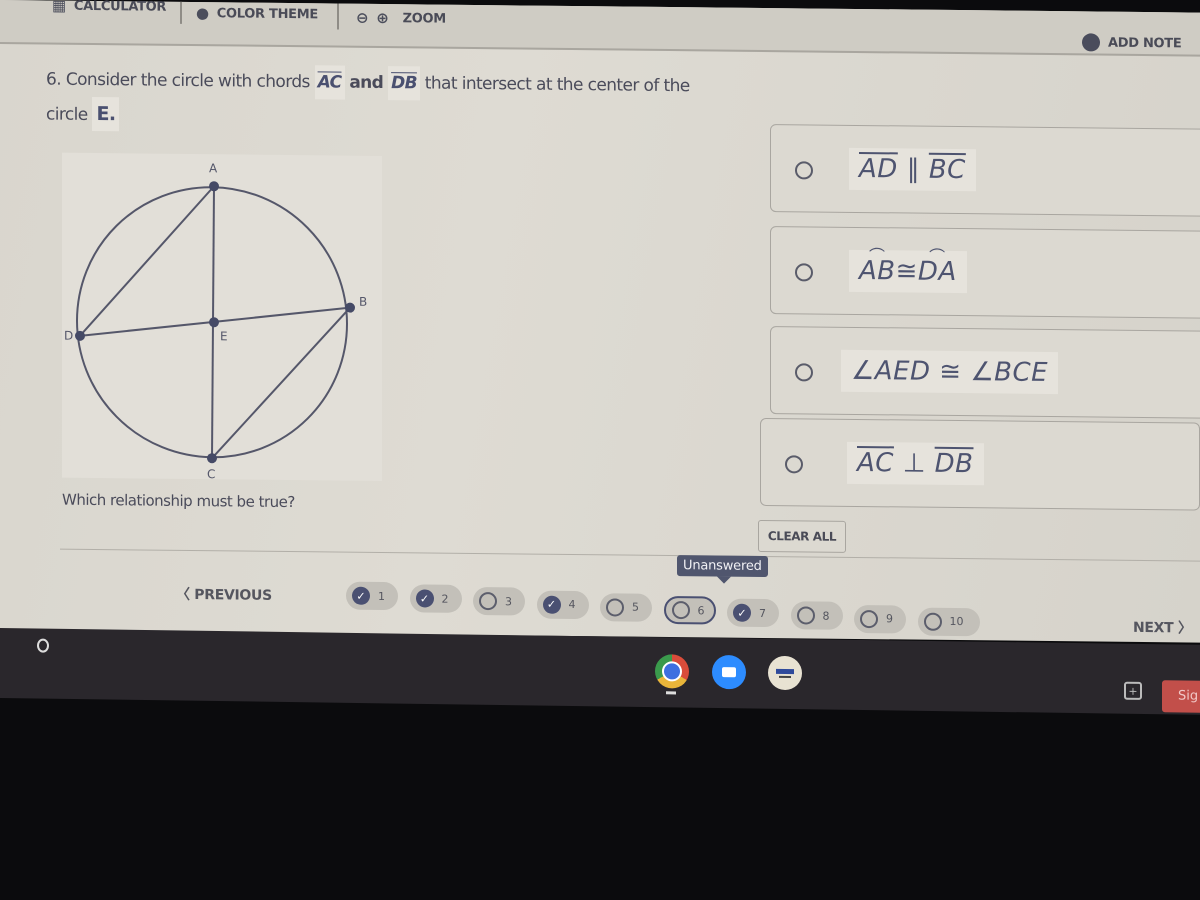 This screenshot has width=1200, height=900. I want to click on choice-expression: AB≅DA, so click(908, 271).